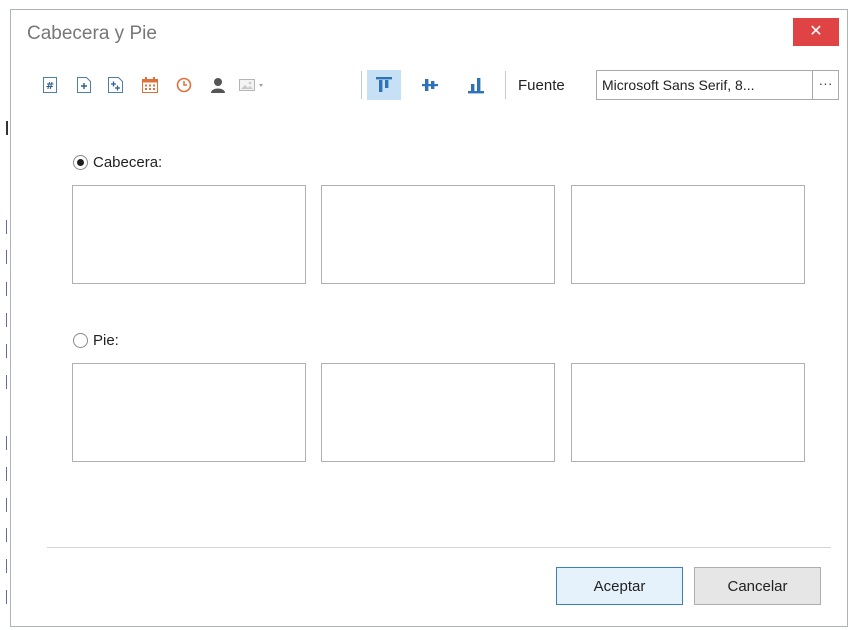  I want to click on header-center-textbox, so click(438, 234).